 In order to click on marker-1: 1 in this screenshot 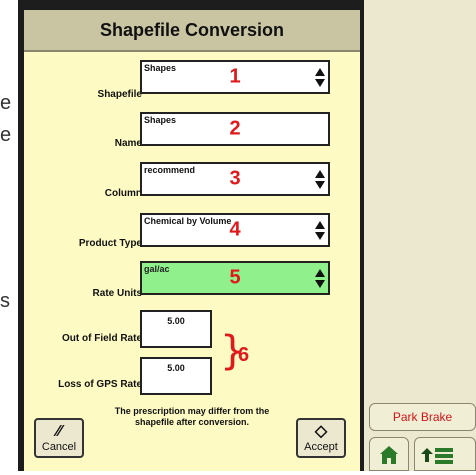, I will do `click(235, 76)`.